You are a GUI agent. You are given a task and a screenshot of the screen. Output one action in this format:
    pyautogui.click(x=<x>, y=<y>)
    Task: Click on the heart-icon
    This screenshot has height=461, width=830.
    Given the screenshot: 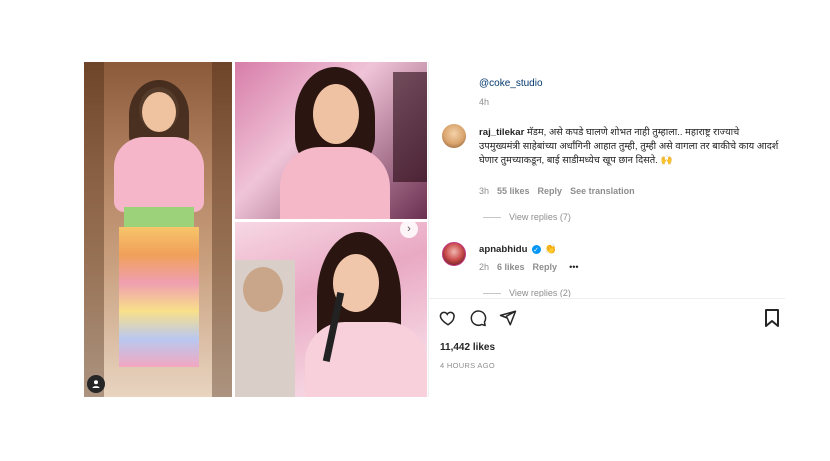 What is the action you would take?
    pyautogui.click(x=448, y=320)
    